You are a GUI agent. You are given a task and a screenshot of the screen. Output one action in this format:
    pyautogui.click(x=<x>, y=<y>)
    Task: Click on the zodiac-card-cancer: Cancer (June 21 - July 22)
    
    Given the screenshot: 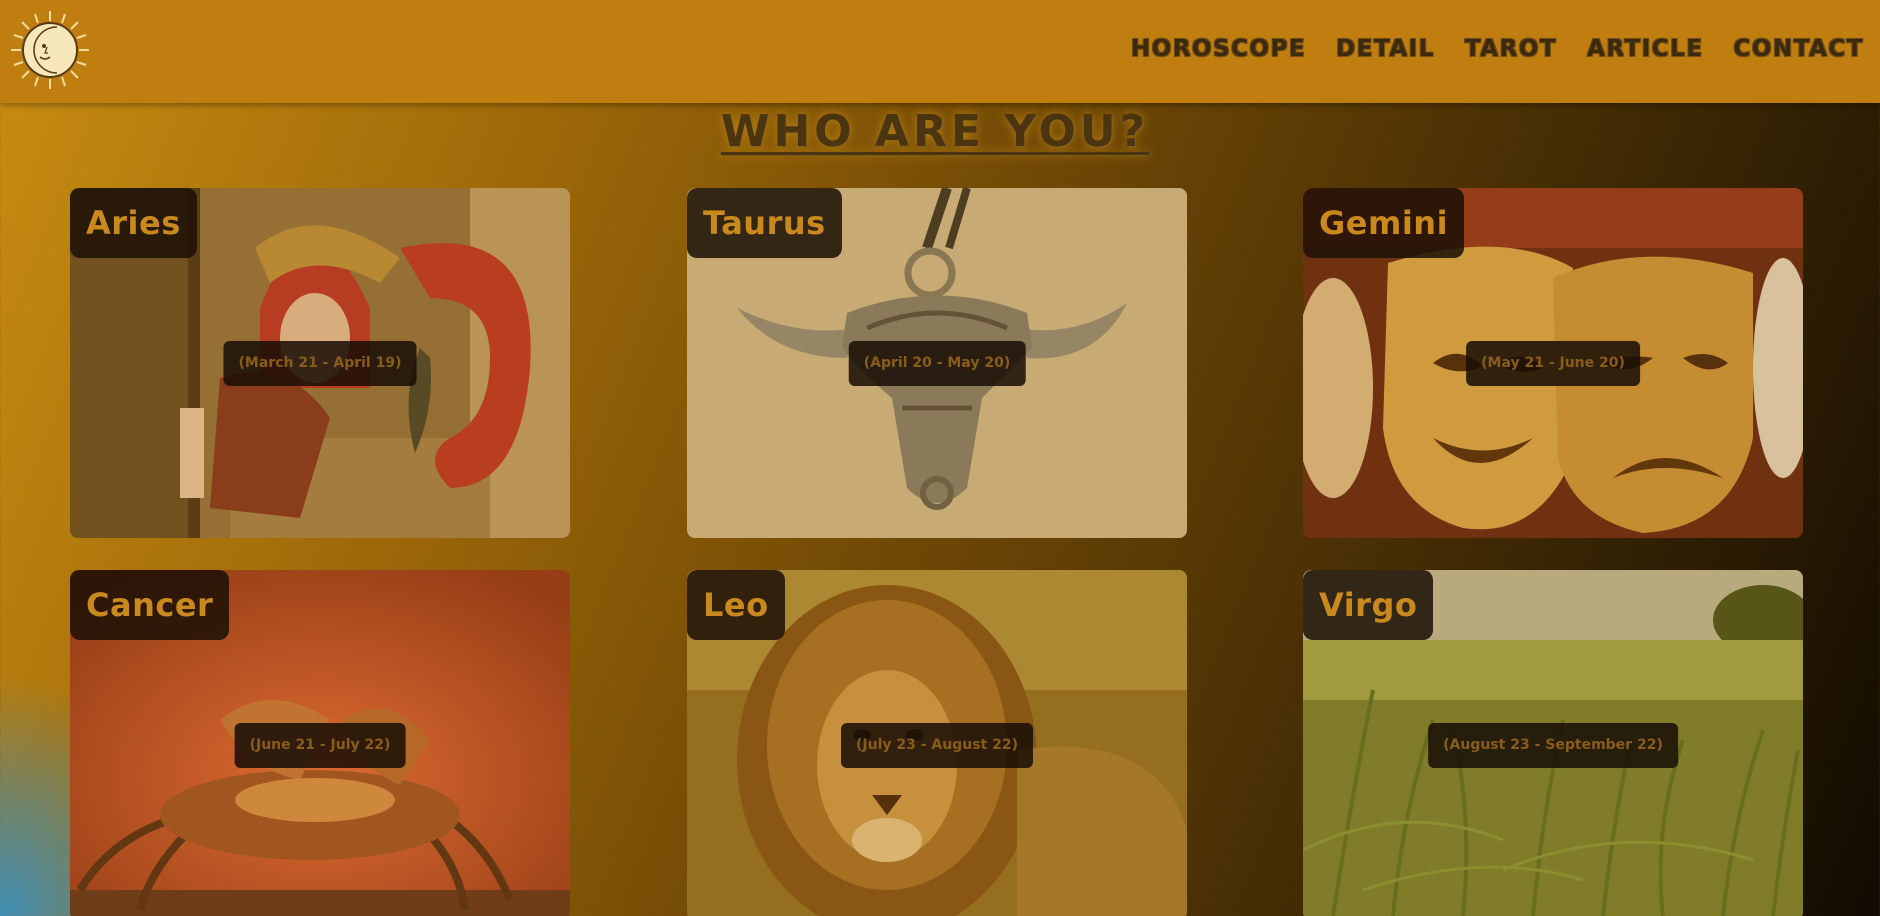 What is the action you would take?
    pyautogui.click(x=320, y=743)
    